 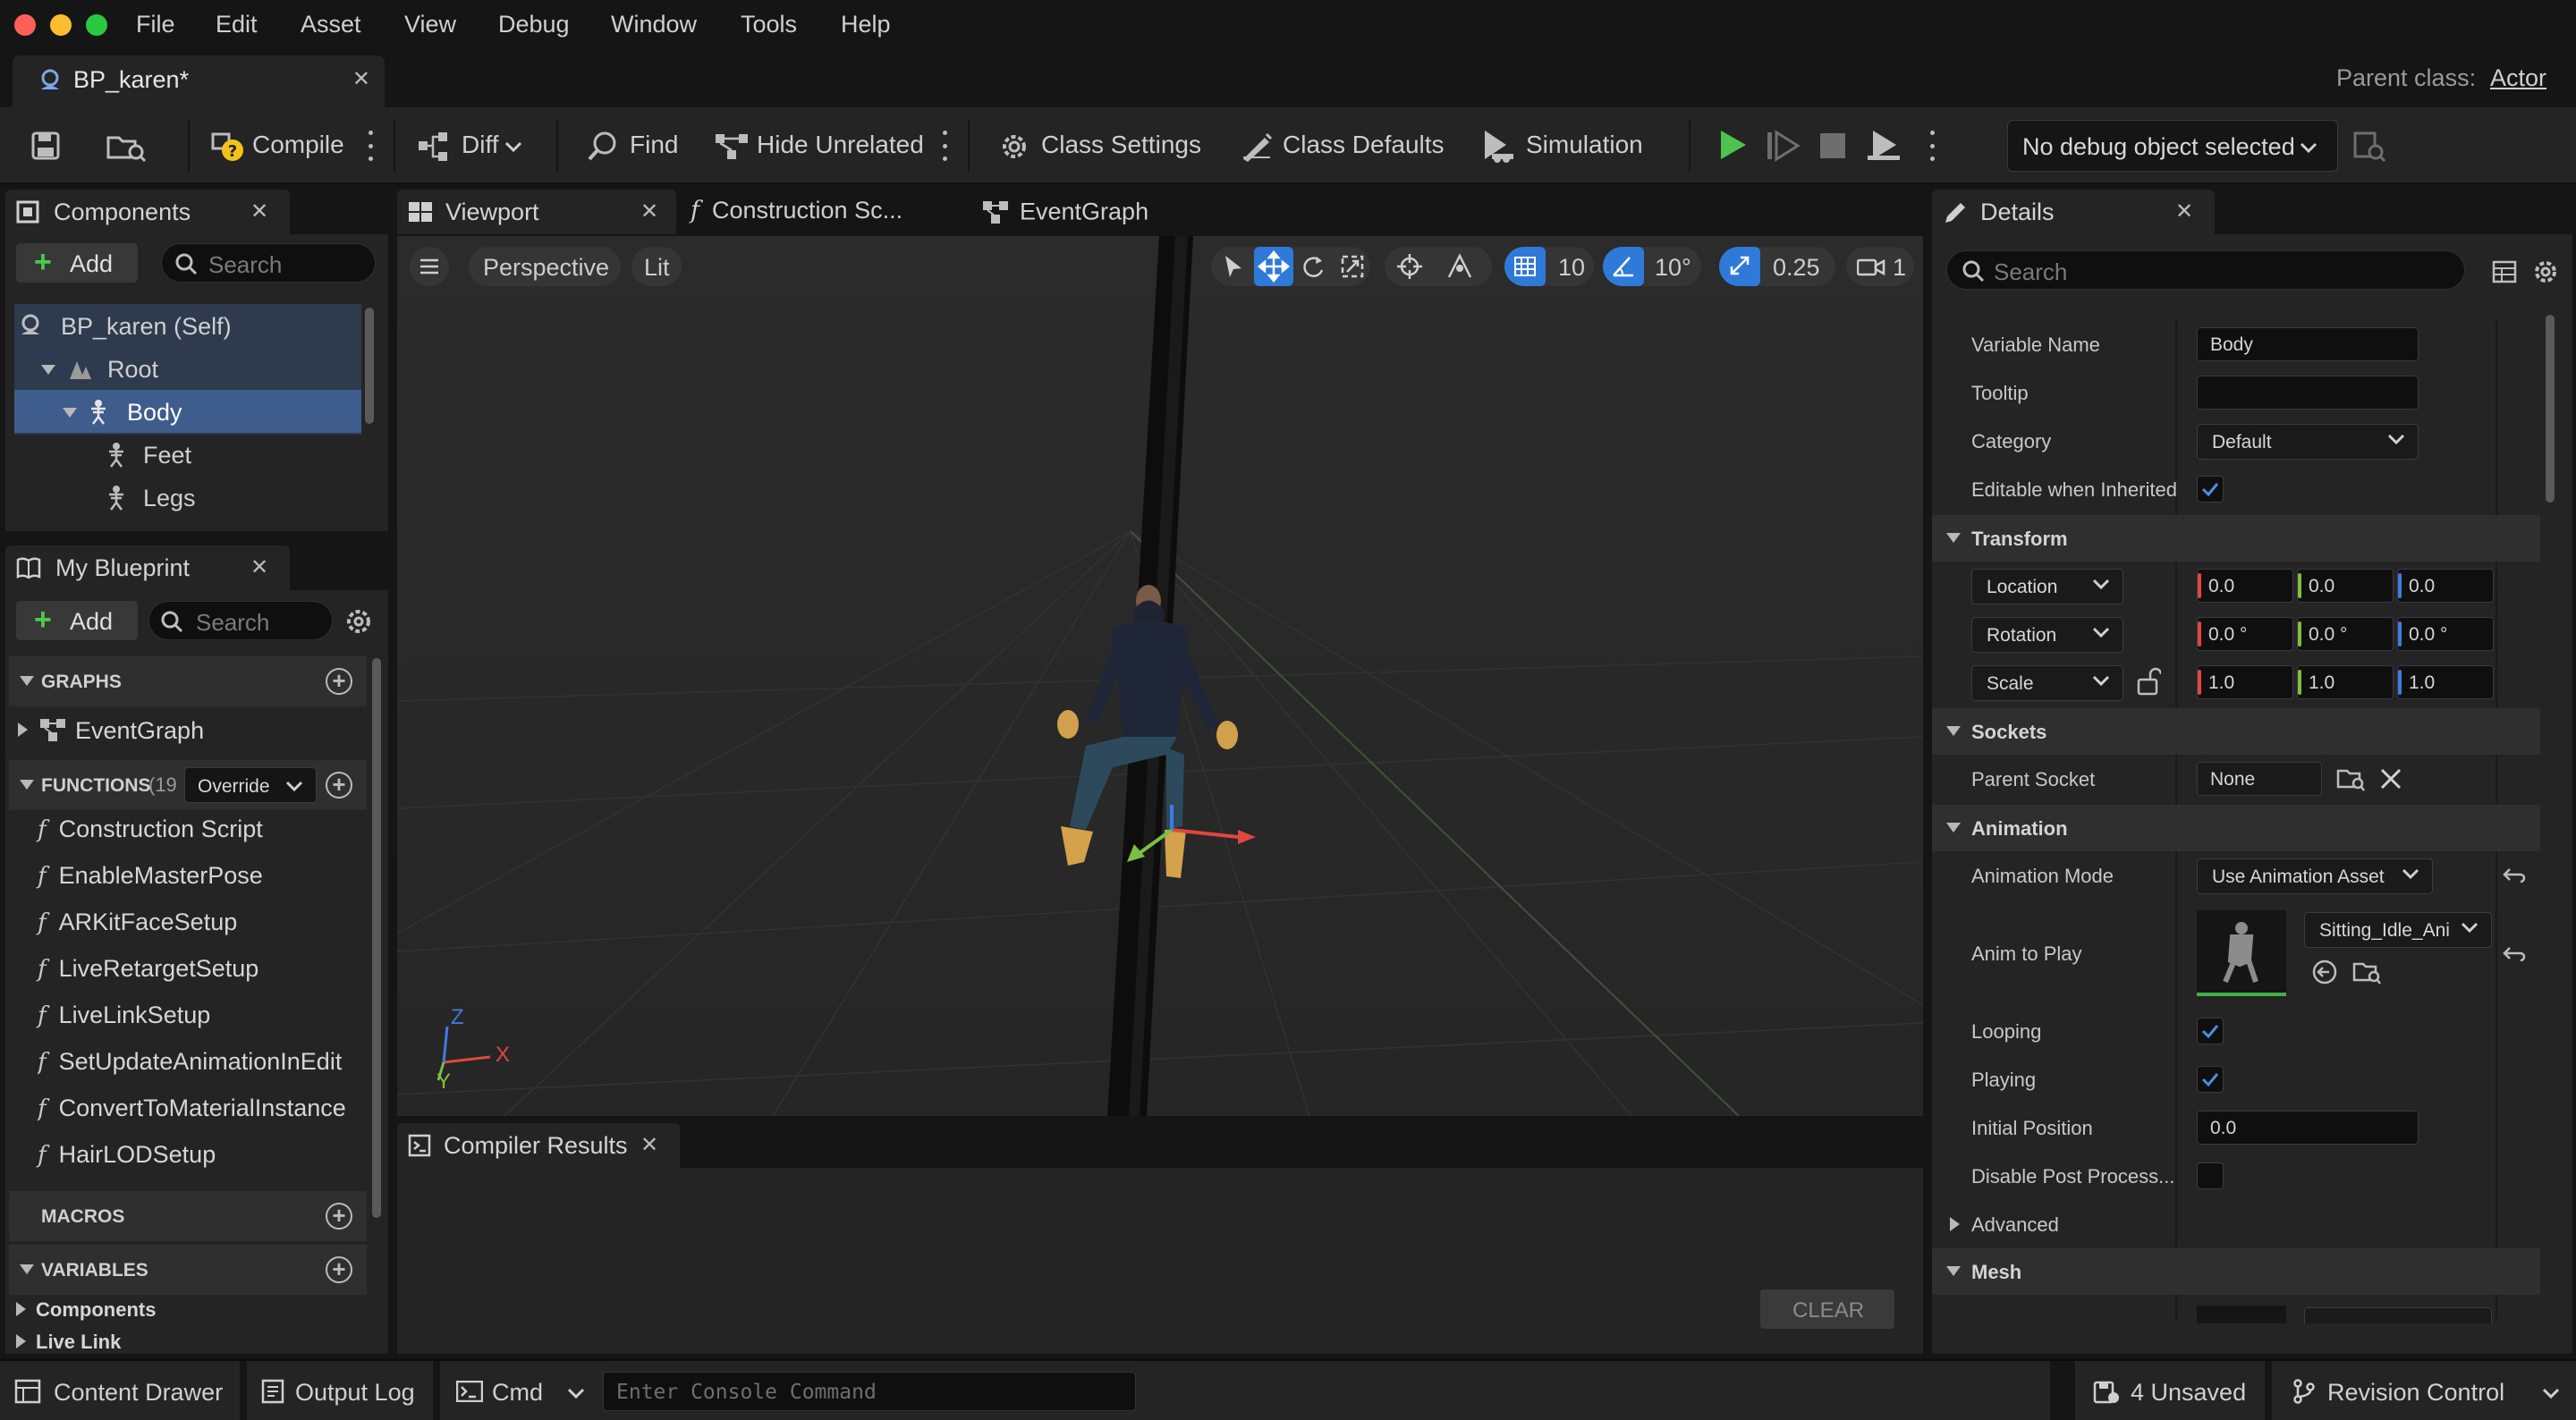 I want to click on translate-tool-button, so click(x=1273, y=267).